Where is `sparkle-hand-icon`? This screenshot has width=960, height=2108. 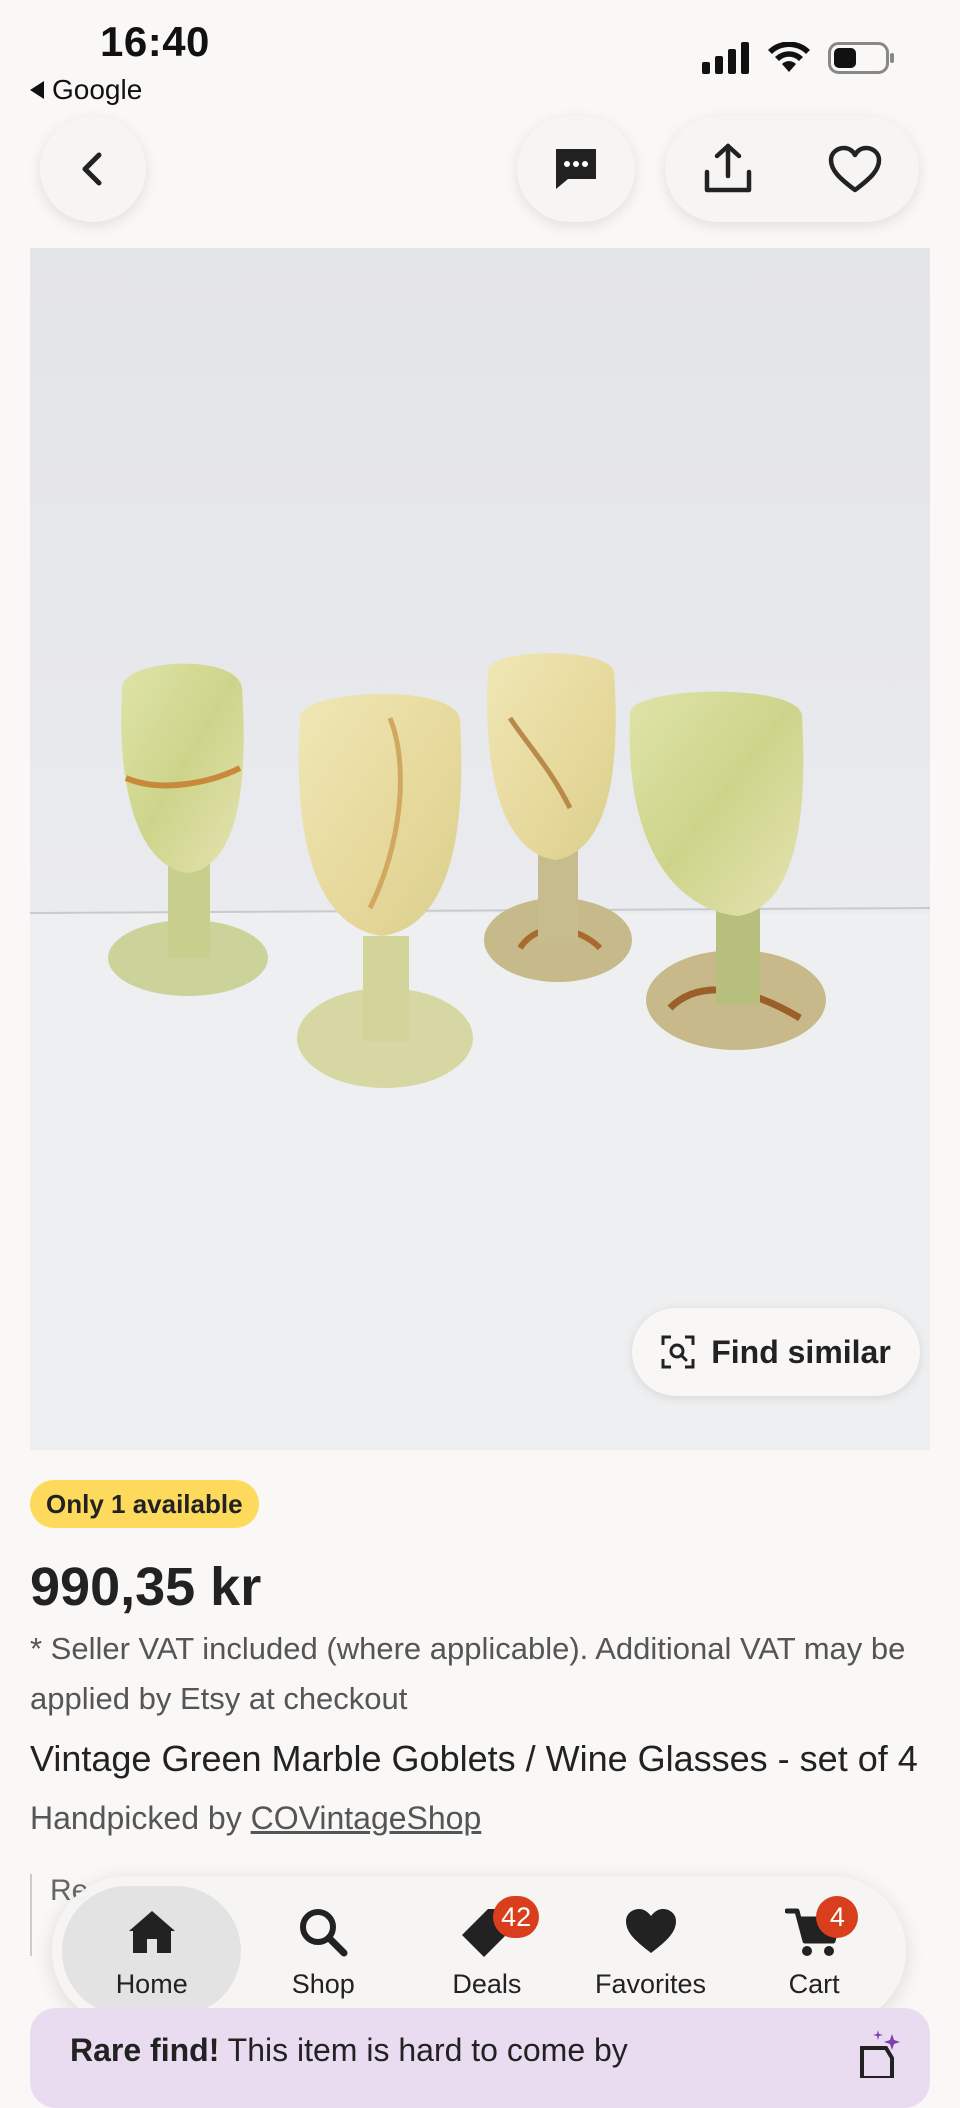
sparkle-hand-icon is located at coordinates (880, 2054).